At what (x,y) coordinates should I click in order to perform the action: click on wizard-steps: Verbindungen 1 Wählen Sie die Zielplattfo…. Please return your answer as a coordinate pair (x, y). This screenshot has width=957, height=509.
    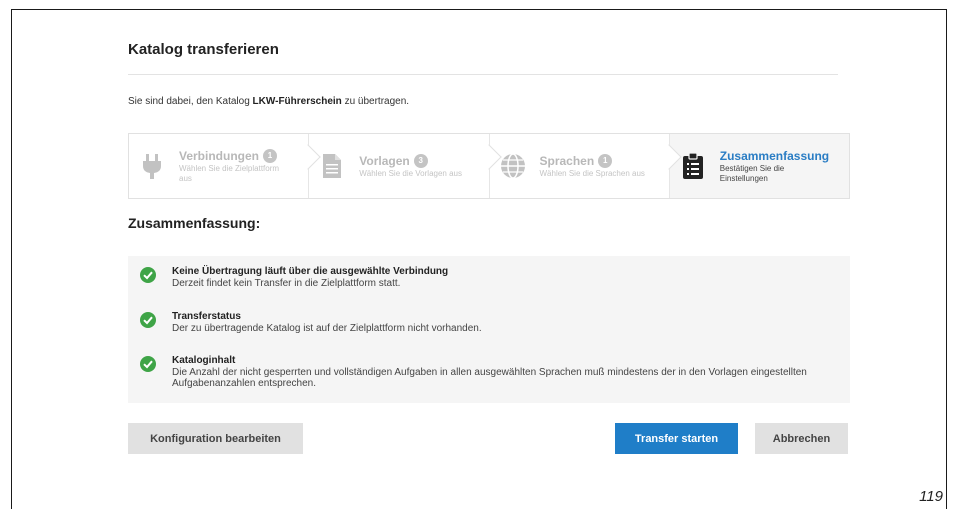
    Looking at the image, I should click on (489, 166).